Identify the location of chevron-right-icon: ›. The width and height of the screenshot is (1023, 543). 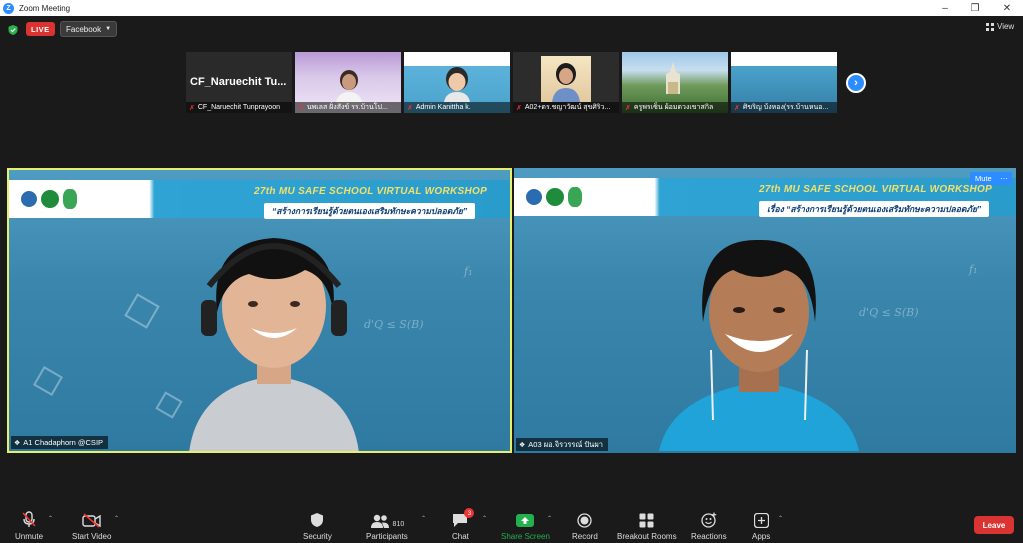
(856, 83).